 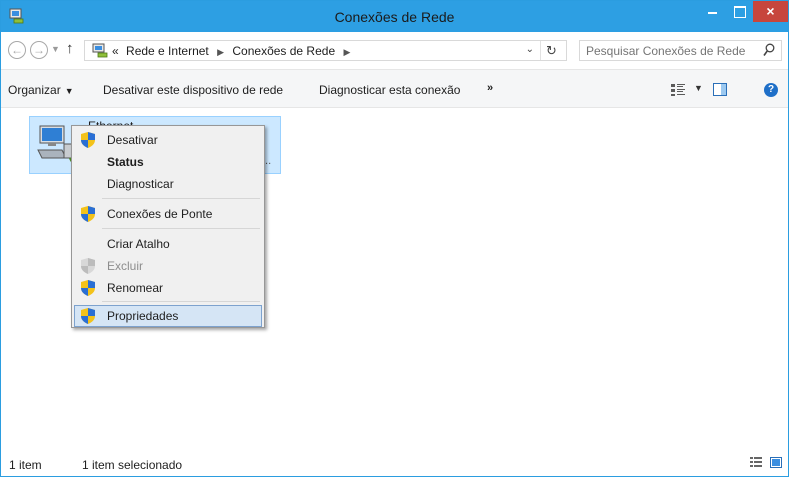 What do you see at coordinates (283, 51) in the screenshot?
I see `breadcrumb-conexoes: Conexões de Rede` at bounding box center [283, 51].